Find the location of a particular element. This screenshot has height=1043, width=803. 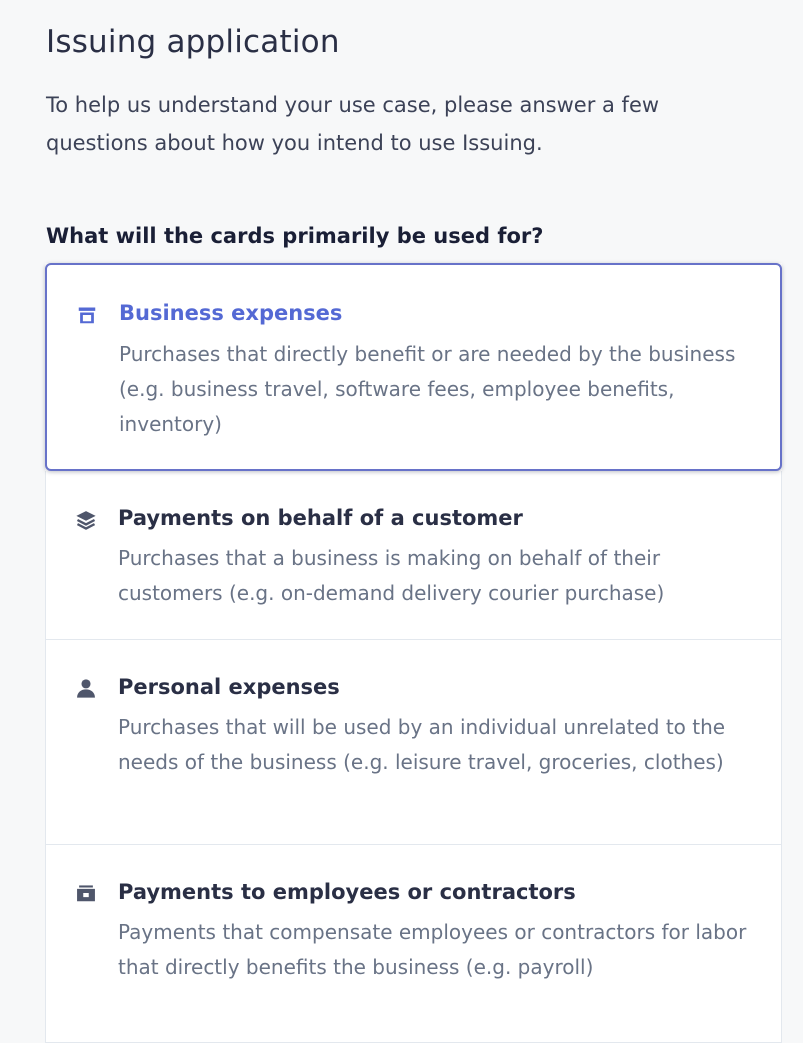

option-title: Business expenses is located at coordinates (231, 313).